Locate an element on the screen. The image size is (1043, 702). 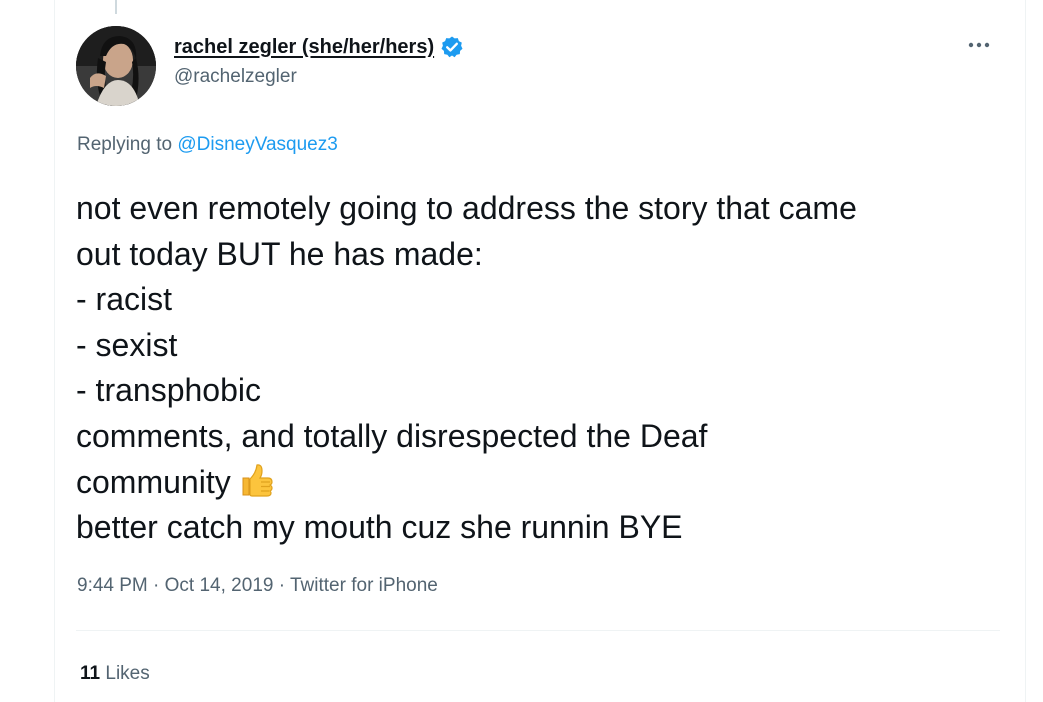
likes-stat-link: 11 Likes is located at coordinates (115, 674).